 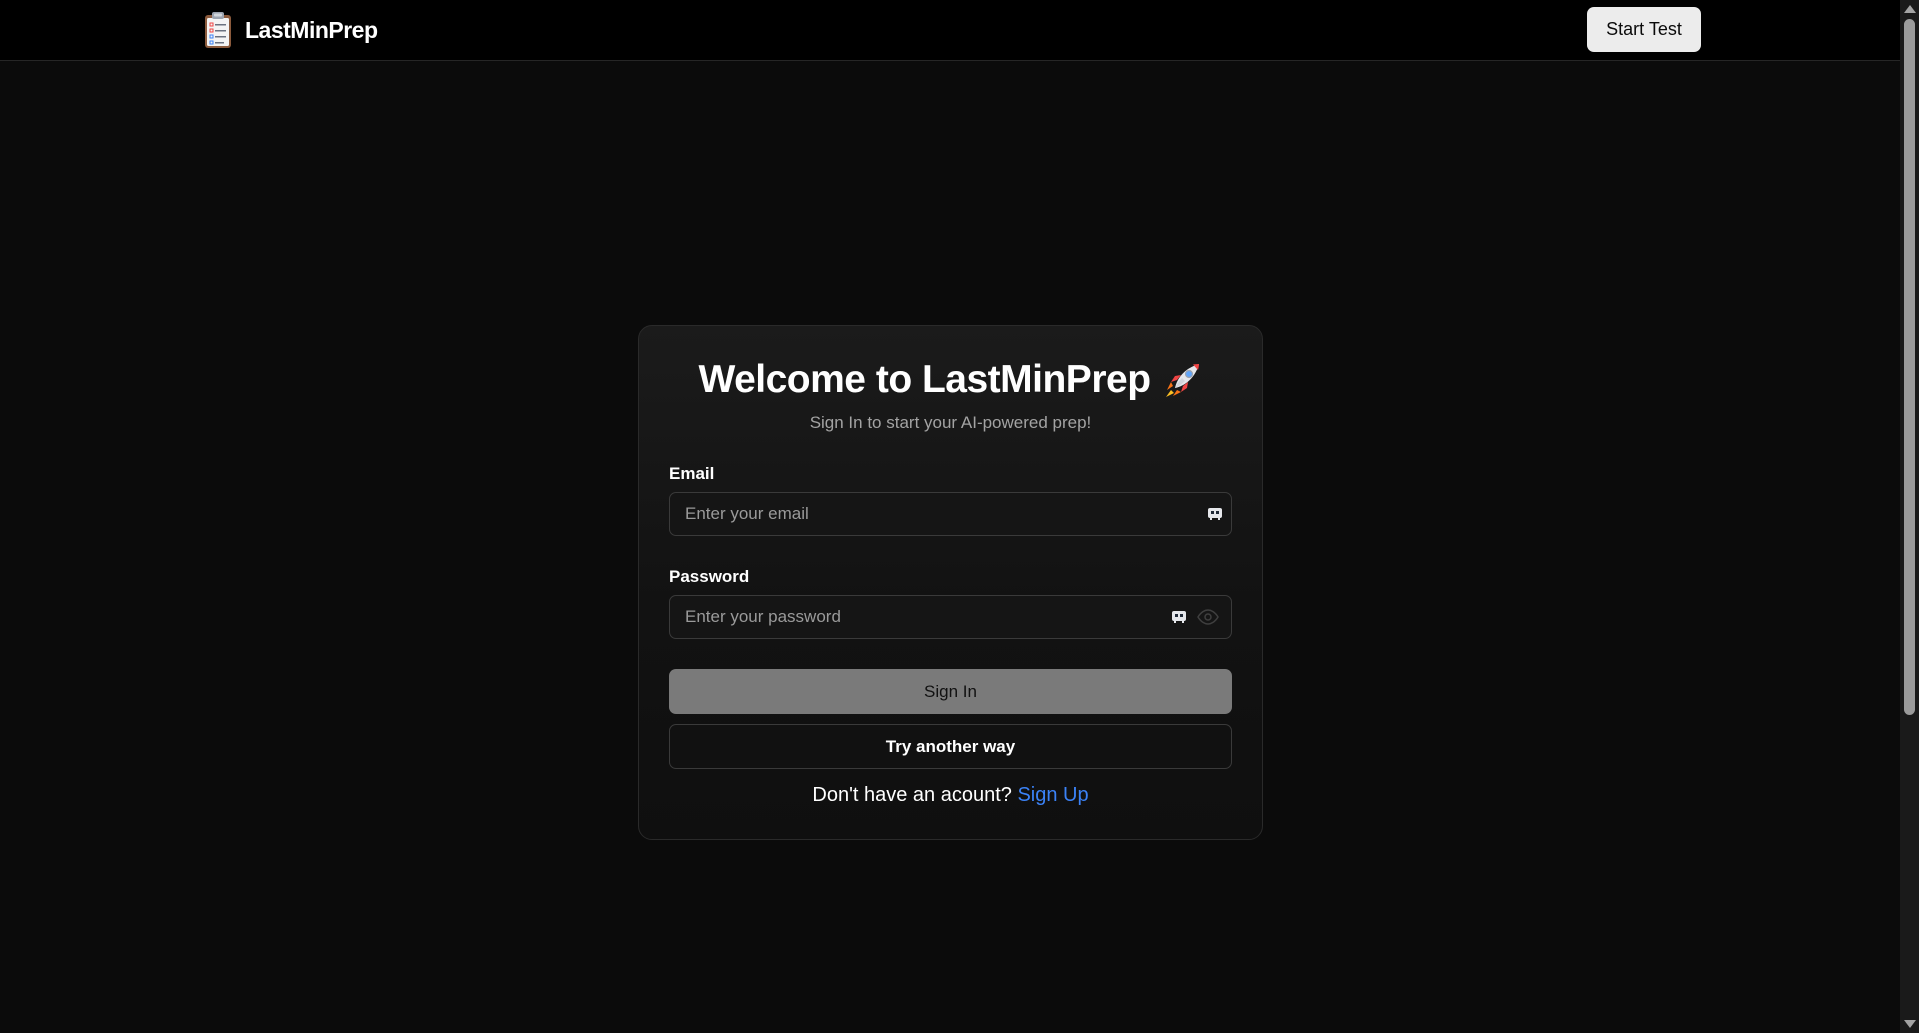 I want to click on scroll-up-arrow-icon, so click(x=1910, y=9).